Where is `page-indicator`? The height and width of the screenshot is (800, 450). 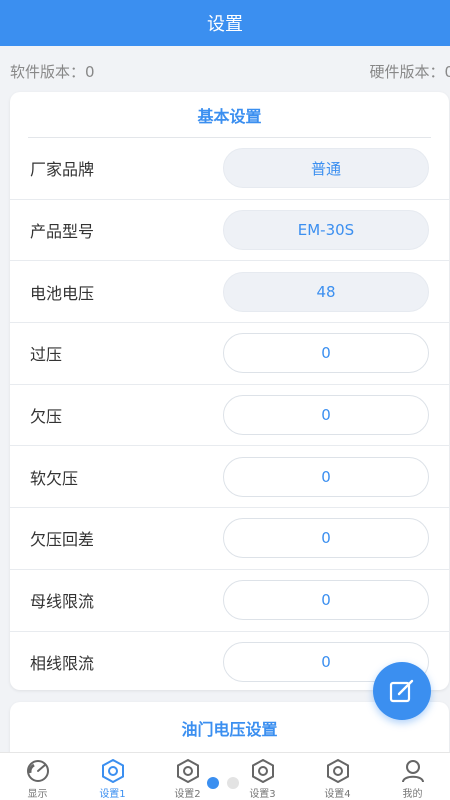 page-indicator is located at coordinates (223, 783).